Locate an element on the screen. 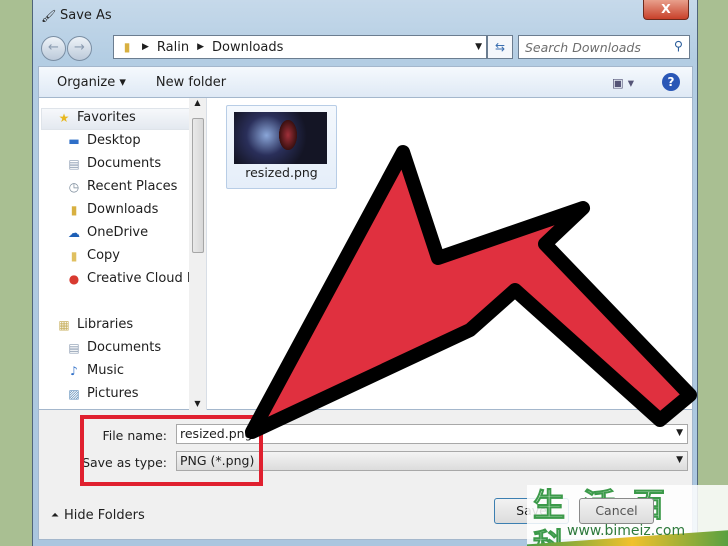  watermark-url: www.bimeiz.com is located at coordinates (626, 531).